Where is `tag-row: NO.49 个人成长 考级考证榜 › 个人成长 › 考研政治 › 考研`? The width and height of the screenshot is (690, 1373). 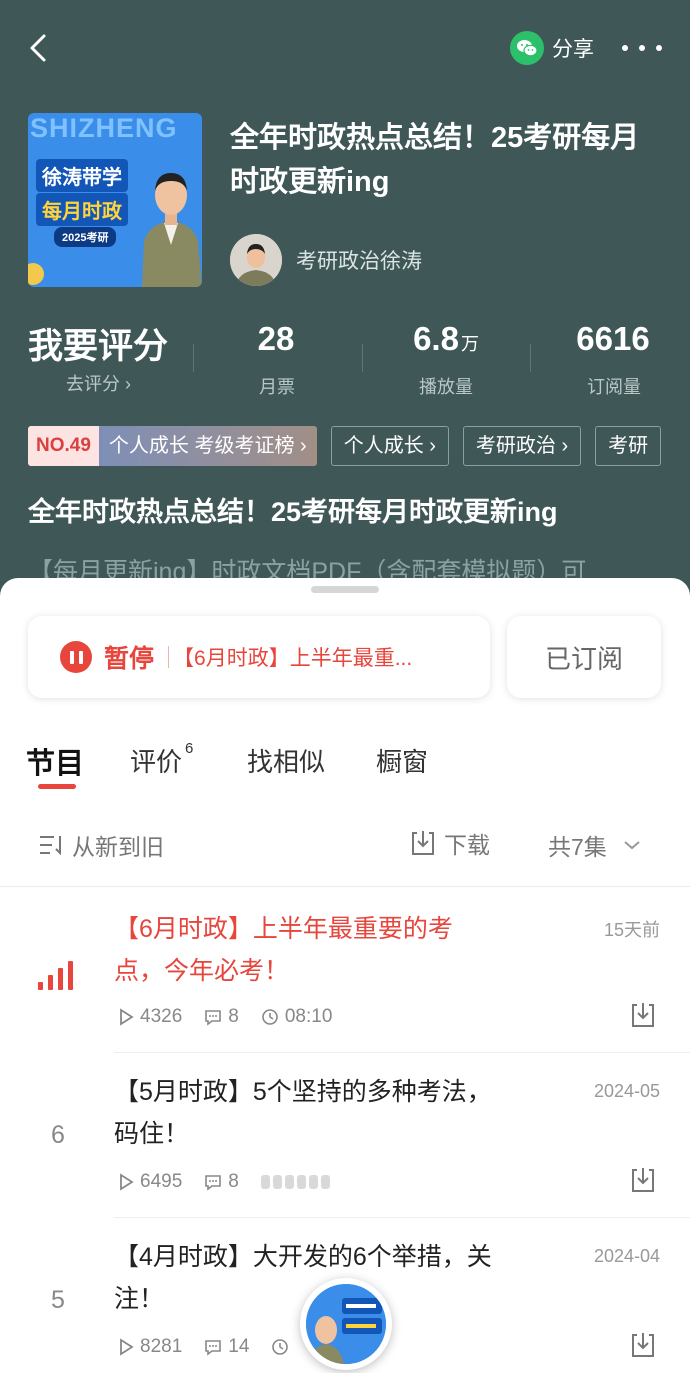
tag-row: NO.49 个人成长 考级考证榜 › 个人成长 › 考研政治 › 考研 is located at coordinates (351, 446).